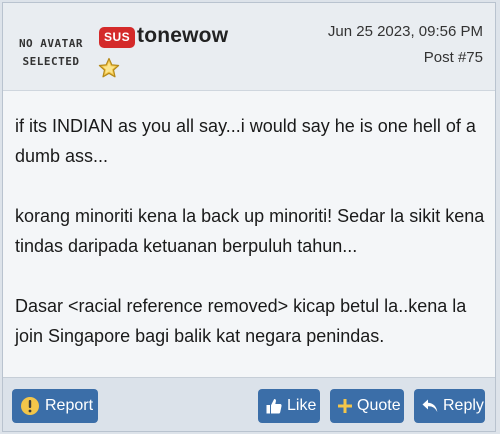 The height and width of the screenshot is (434, 500). What do you see at coordinates (51, 61) in the screenshot?
I see `avatar-line-2: SELECTED` at bounding box center [51, 61].